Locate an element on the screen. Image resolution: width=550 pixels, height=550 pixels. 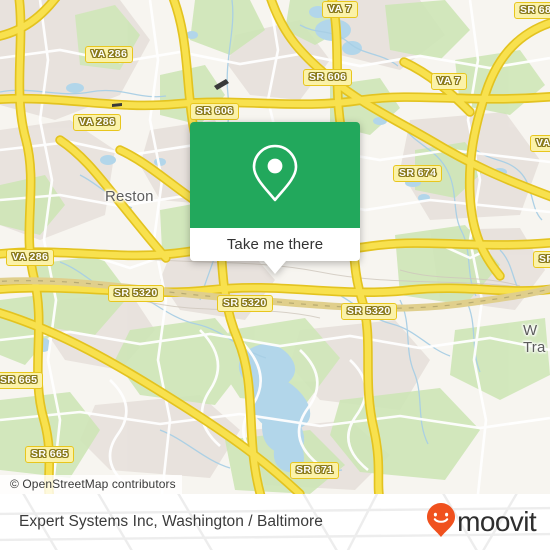
road-shield-va-east-edge: VA is located at coordinates (540, 143).